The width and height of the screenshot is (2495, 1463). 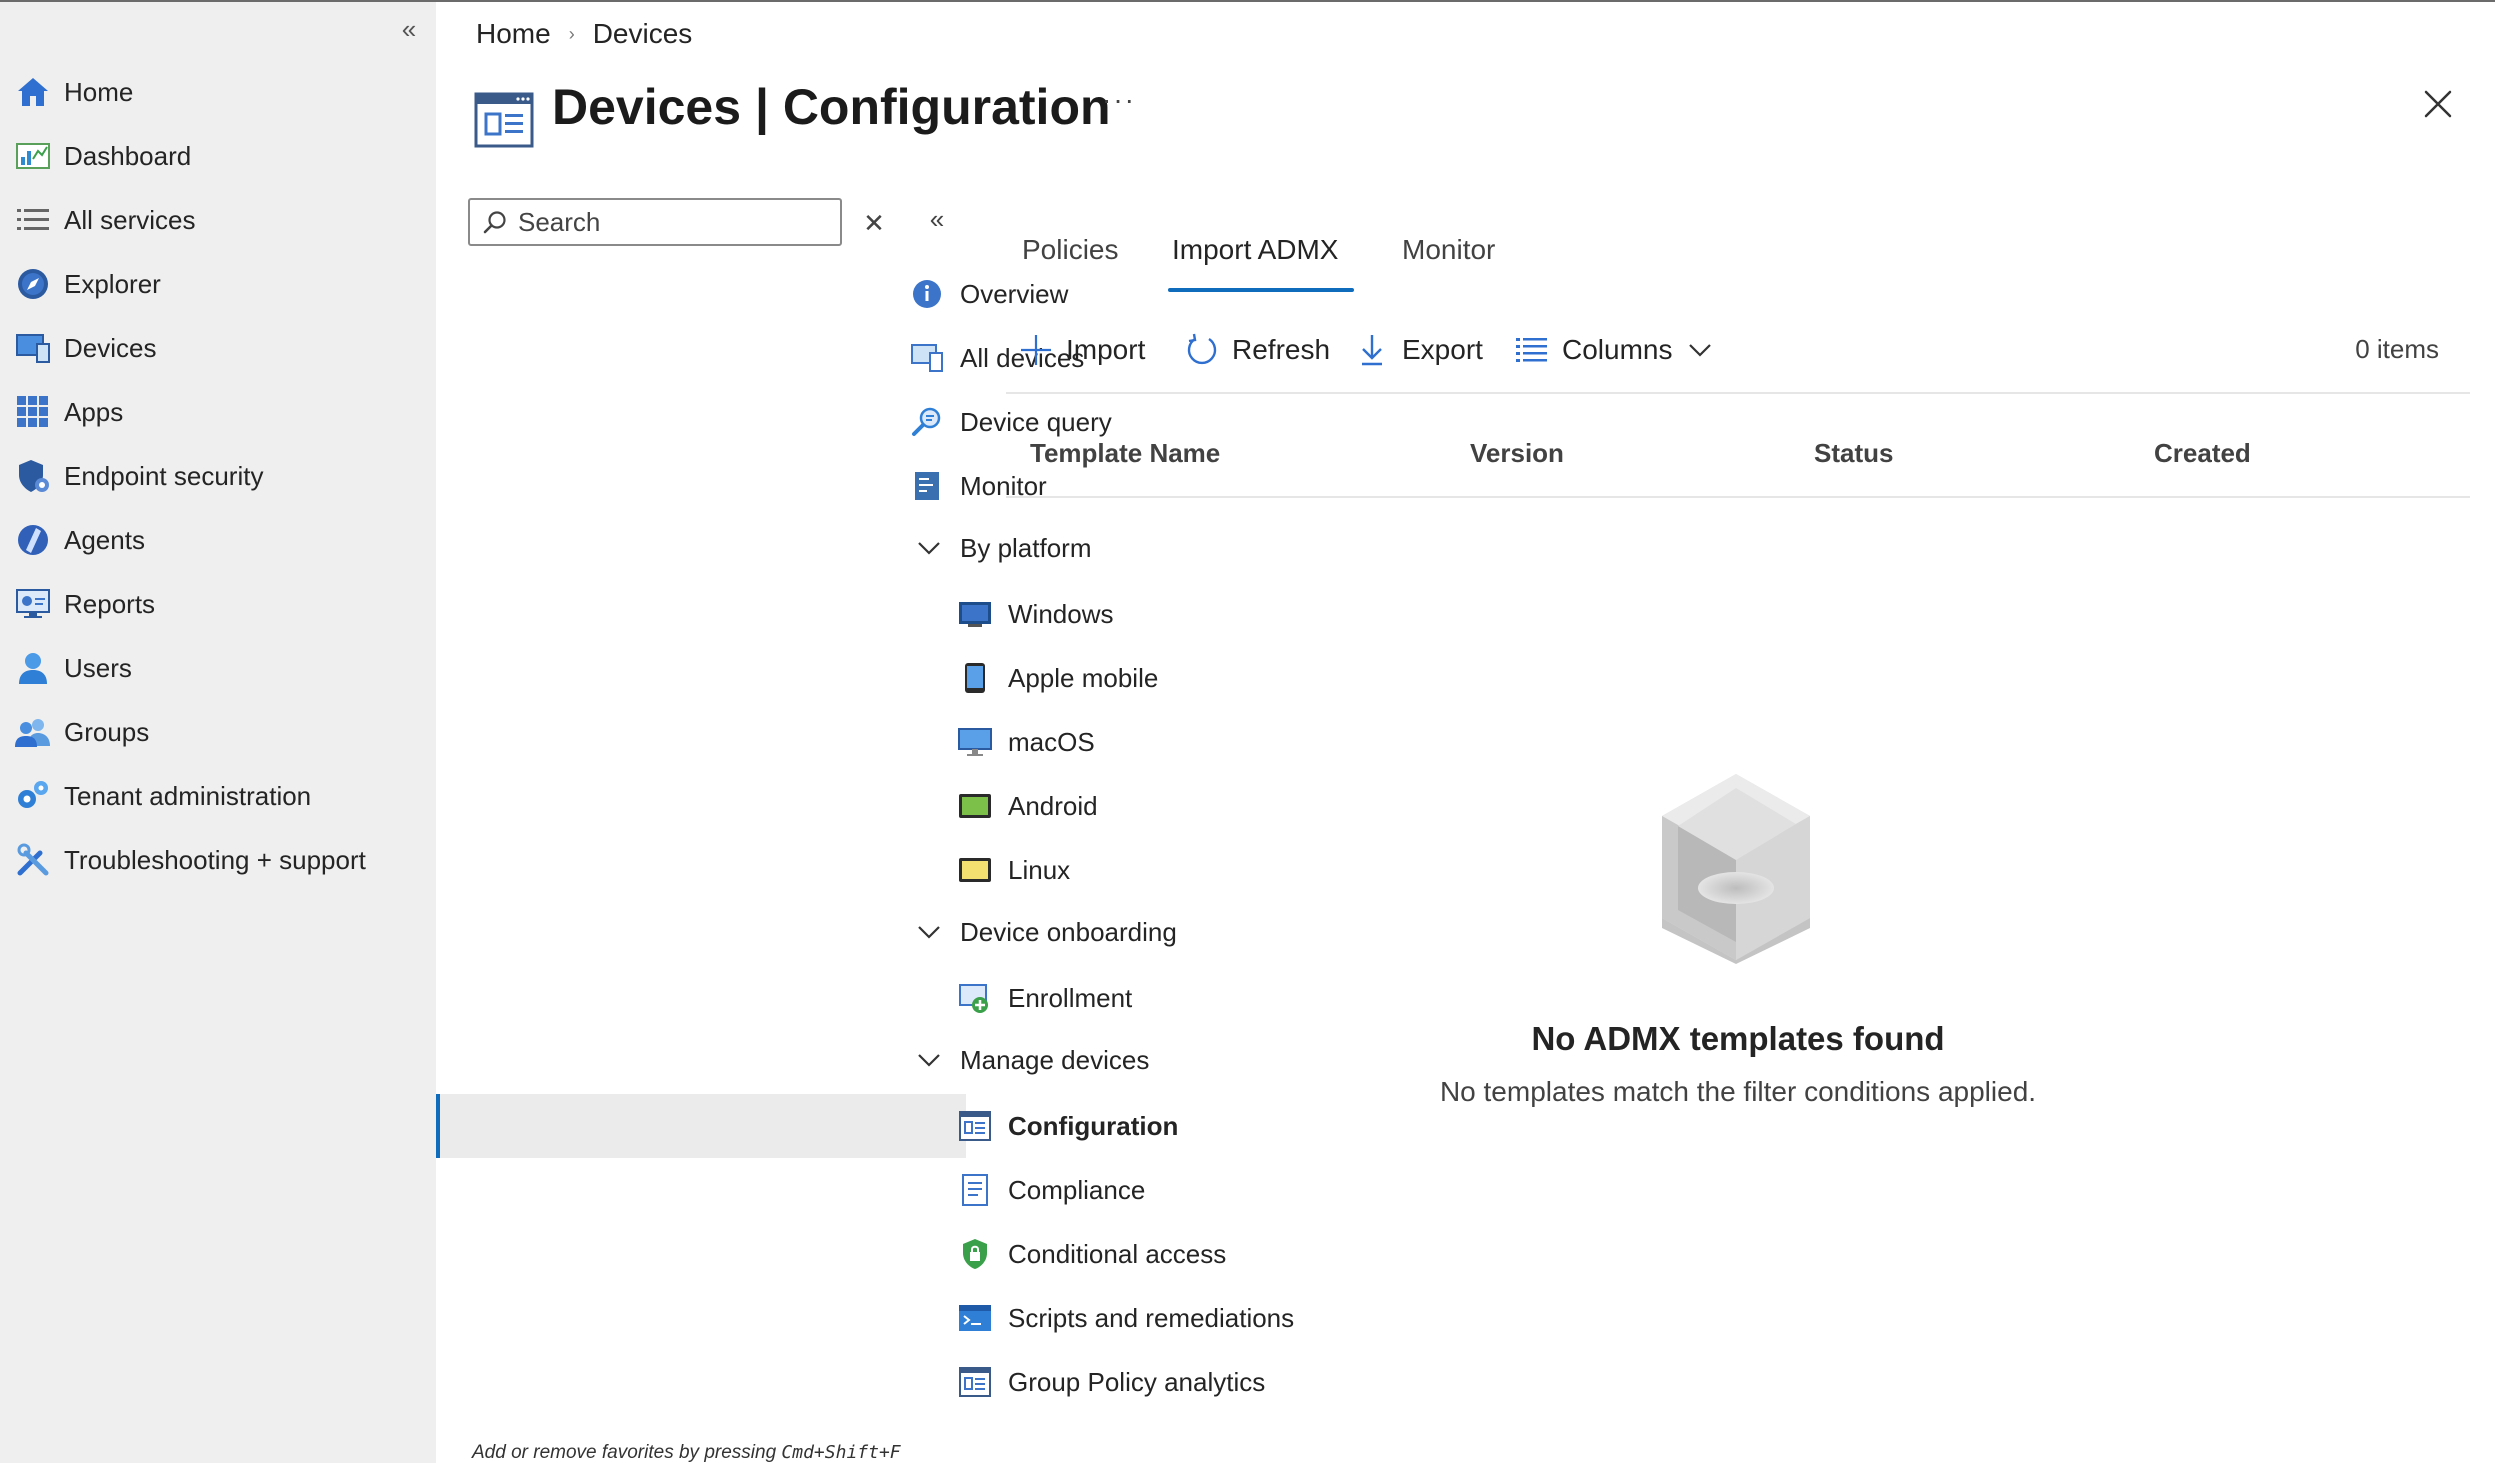 I want to click on refresh-button: Refresh, so click(x=1257, y=350).